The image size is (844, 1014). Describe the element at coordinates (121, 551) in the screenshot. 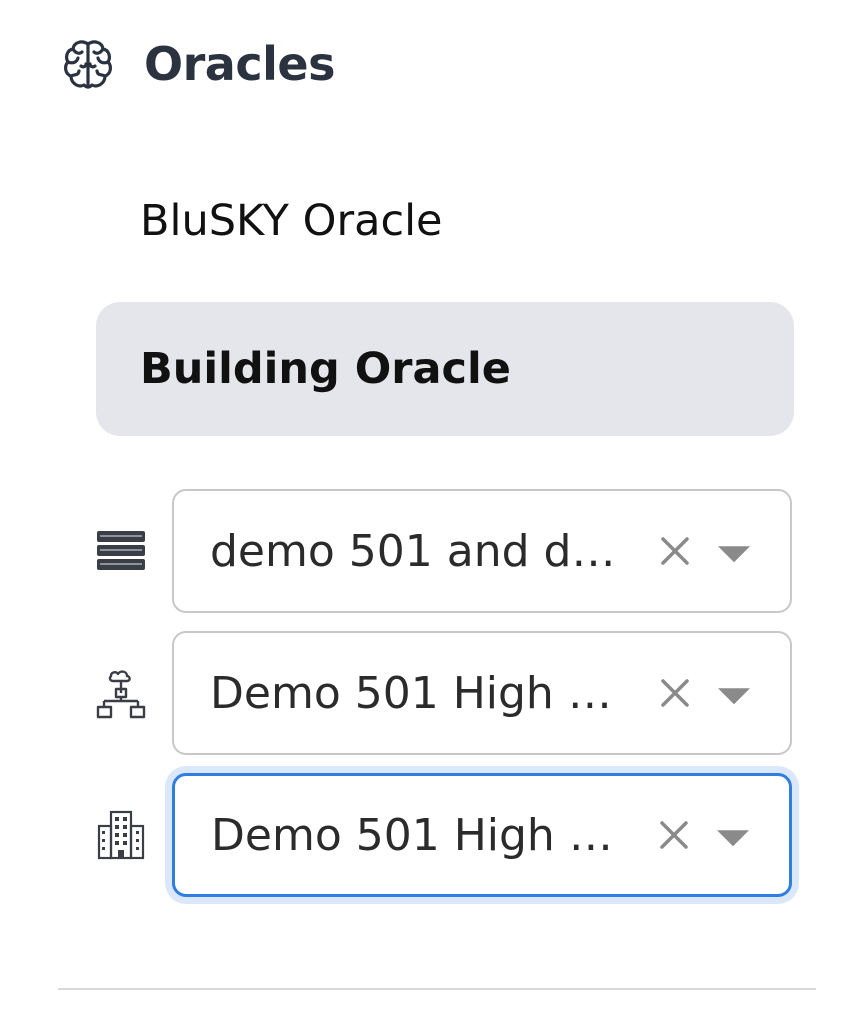

I see `server-stack-icon` at that location.